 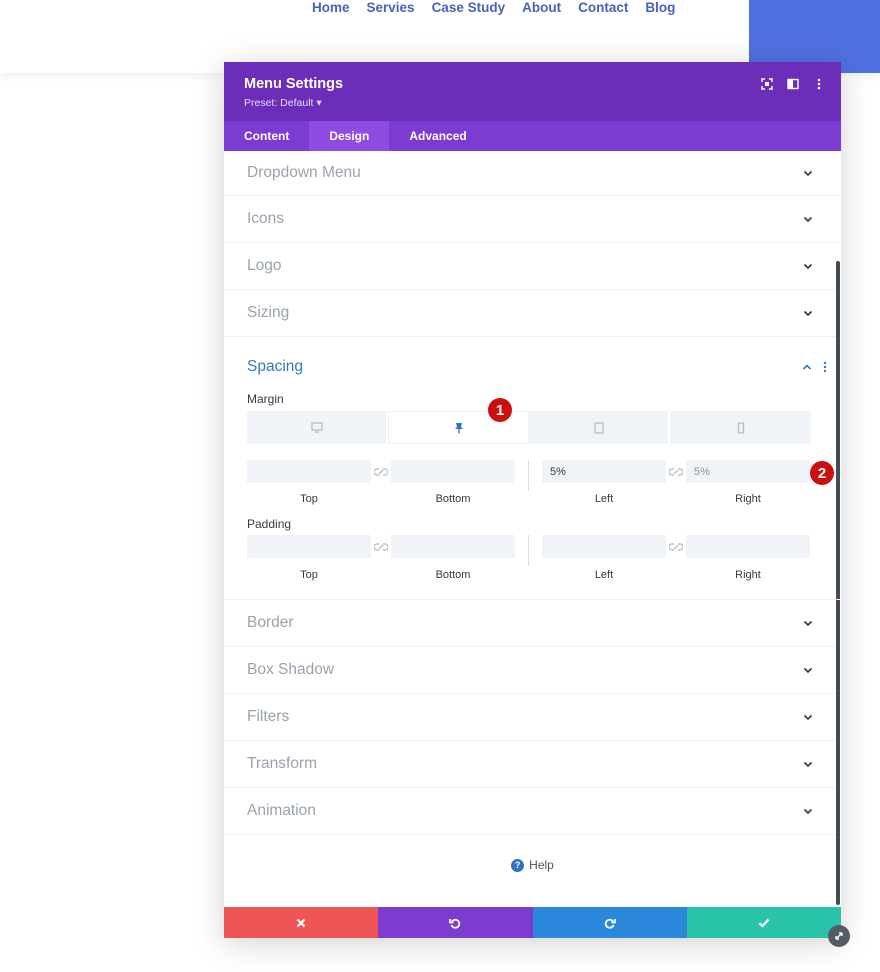 I want to click on section-label: Animation, so click(x=281, y=810).